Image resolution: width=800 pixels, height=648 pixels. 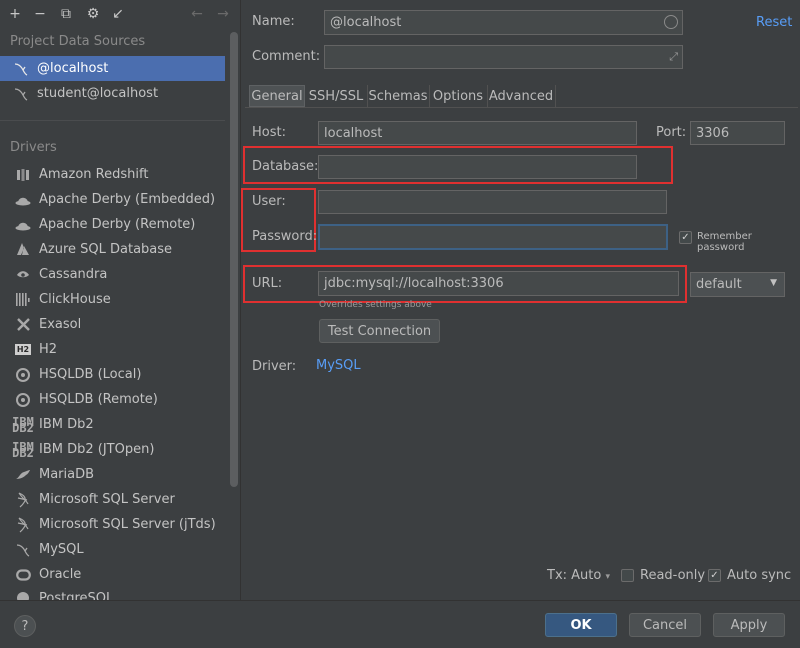 I want to click on driver-label: Exasol, so click(x=60, y=324).